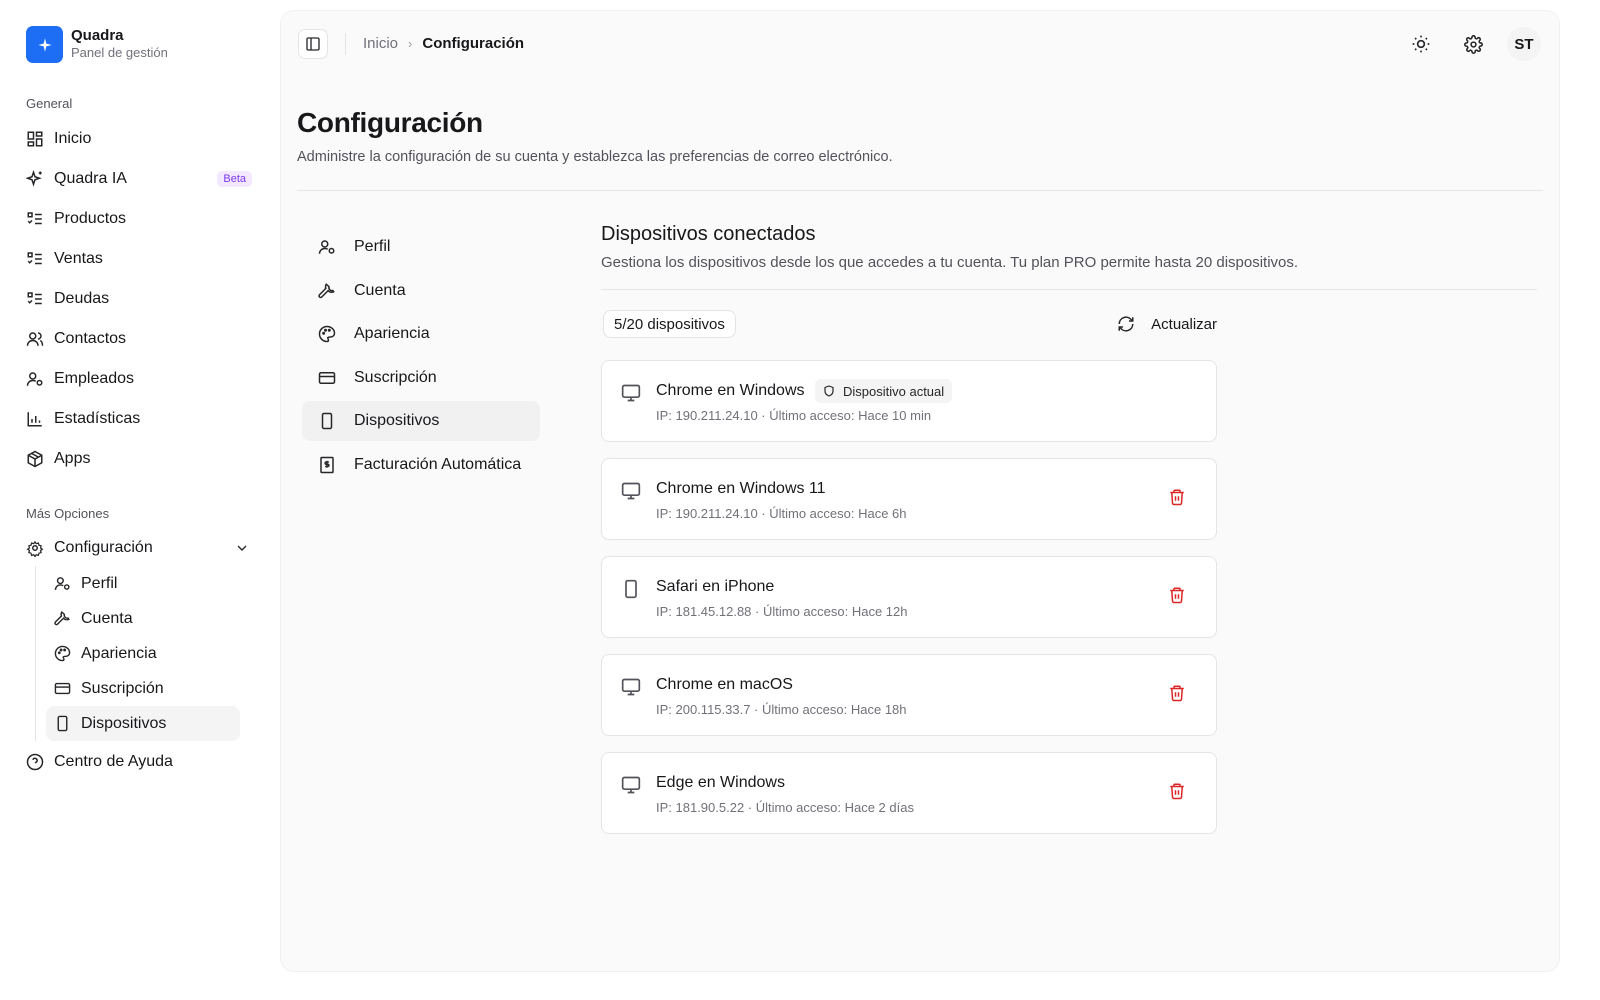 This screenshot has height=1000, width=1600. I want to click on settings-tab-dispositivos: Dispositivos, so click(421, 421).